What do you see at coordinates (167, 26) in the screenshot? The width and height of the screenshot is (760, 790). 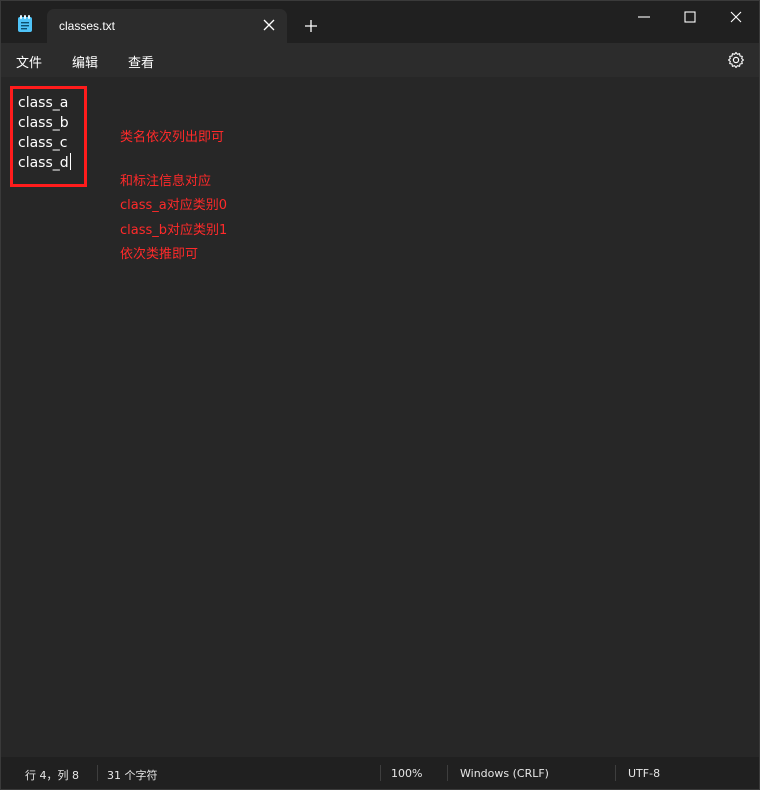 I see `tab-classes-txt: classes.txt` at bounding box center [167, 26].